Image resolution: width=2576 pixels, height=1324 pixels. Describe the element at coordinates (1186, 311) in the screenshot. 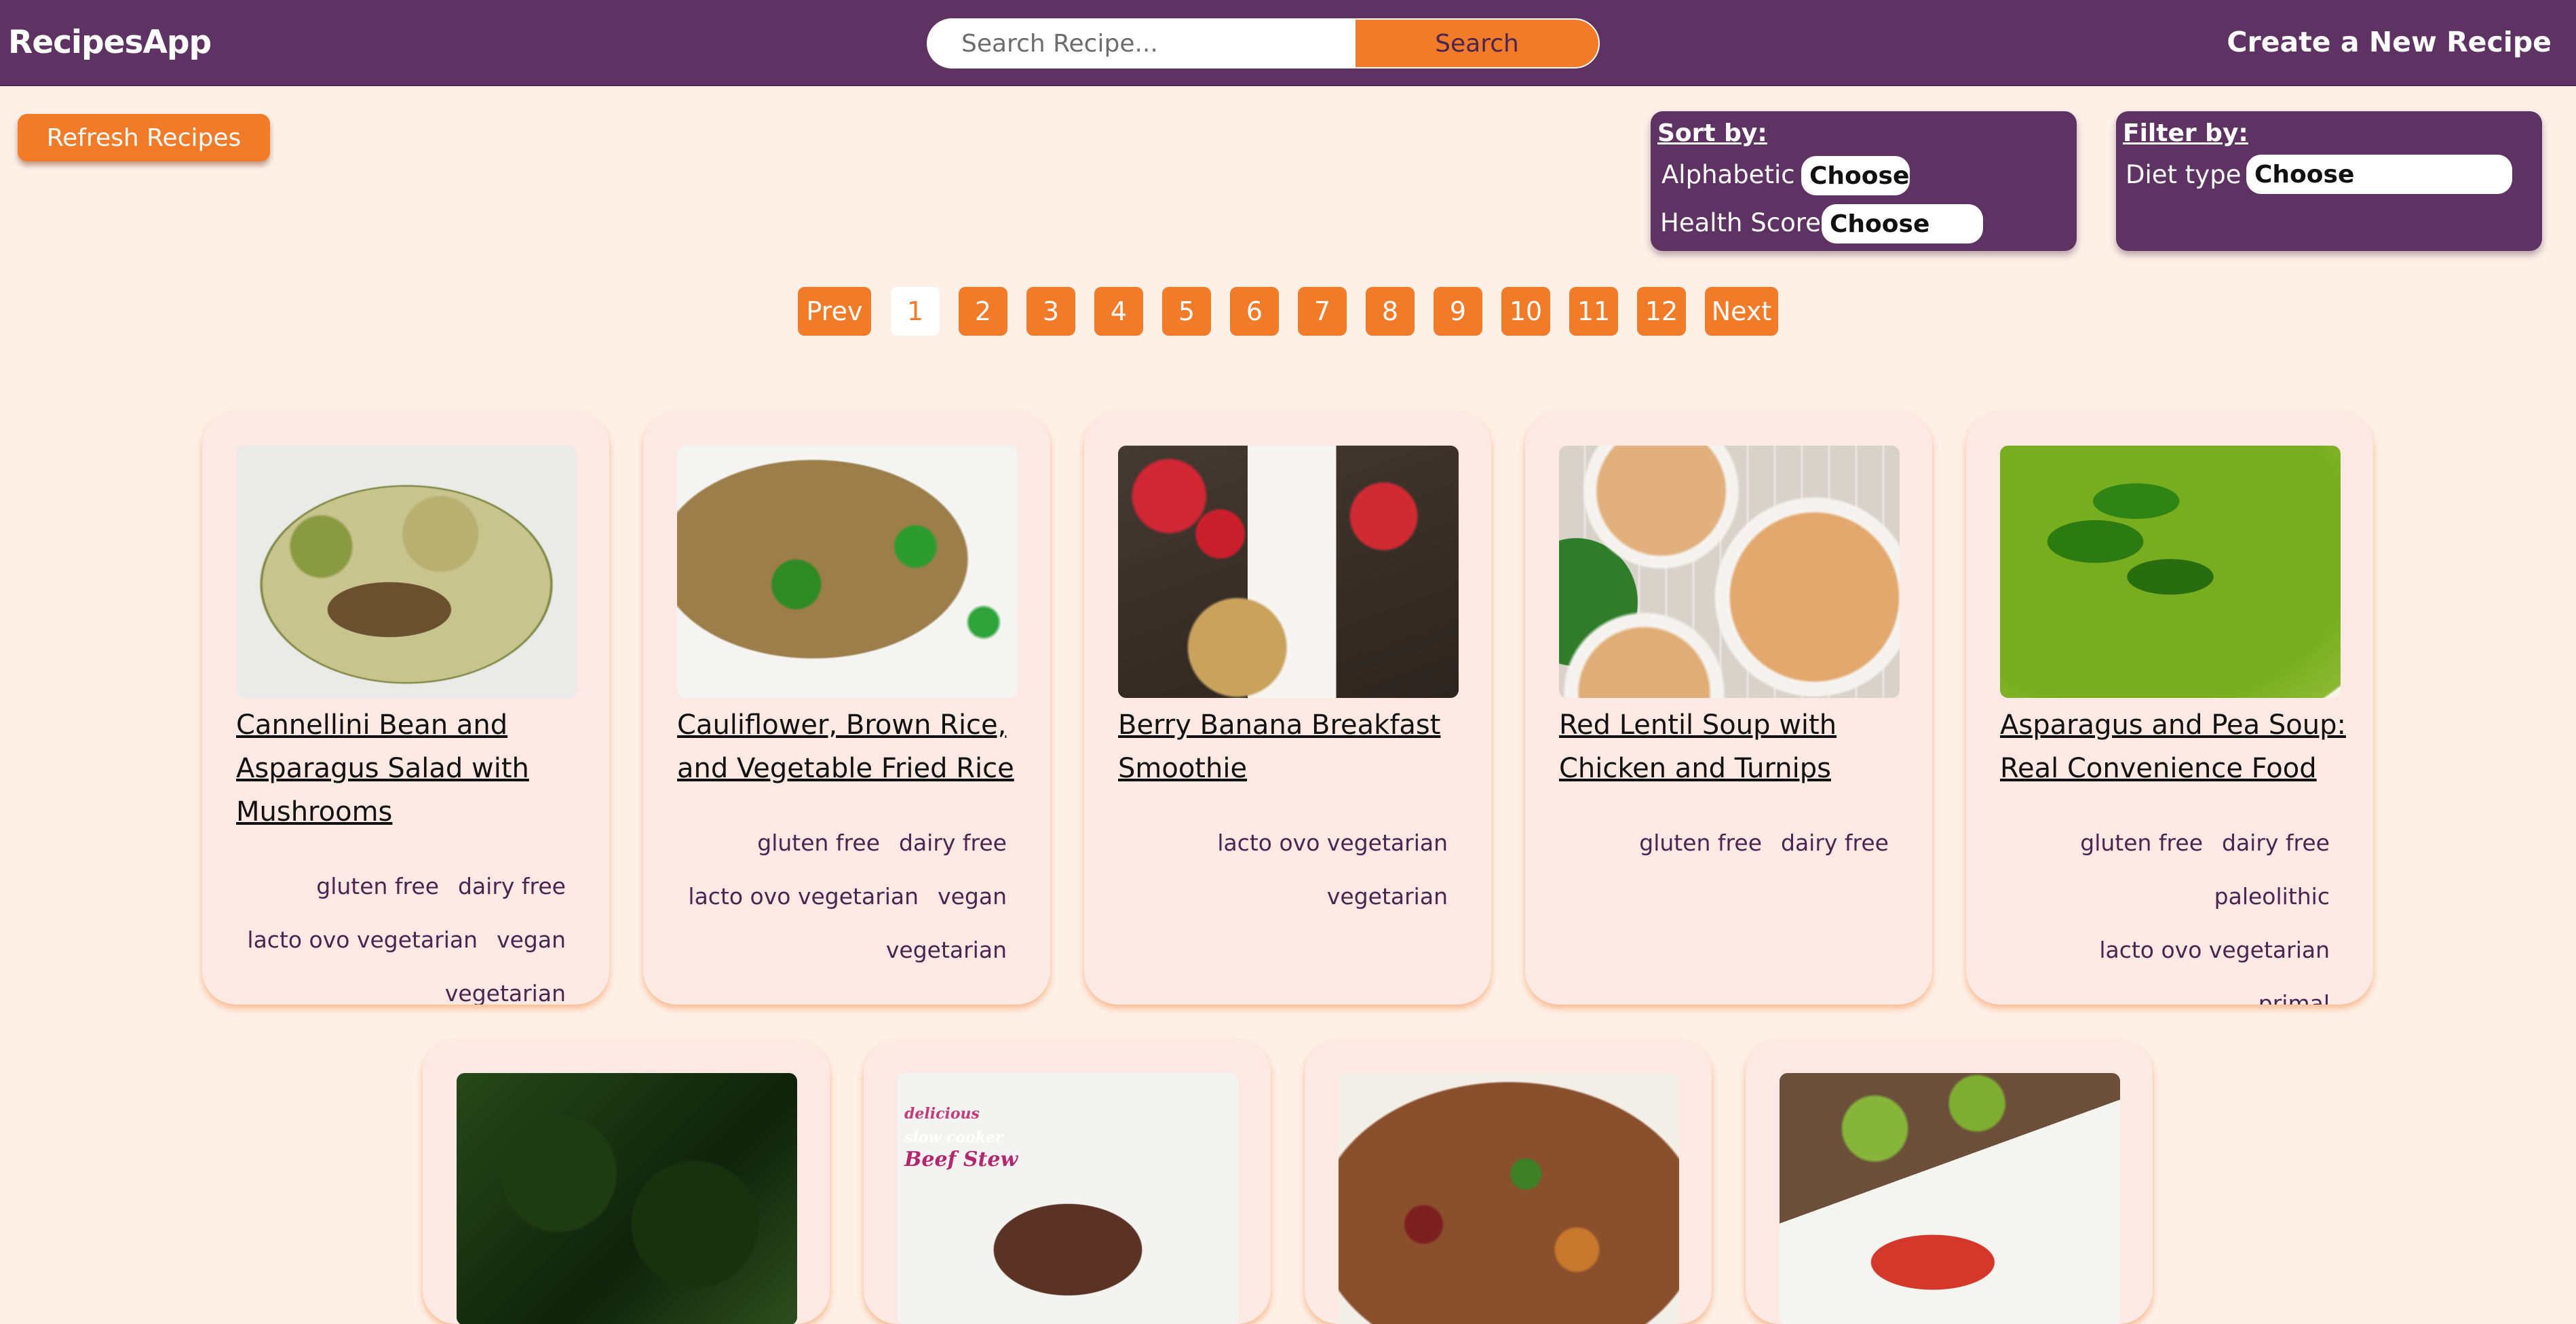

I see `page-button-5: 5` at that location.